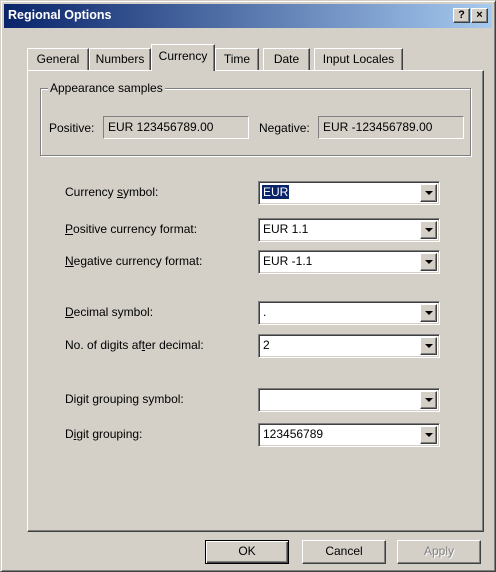 The image size is (496, 572). I want to click on digits-after-decimal-label: No. of digits after decimal:, so click(134, 345).